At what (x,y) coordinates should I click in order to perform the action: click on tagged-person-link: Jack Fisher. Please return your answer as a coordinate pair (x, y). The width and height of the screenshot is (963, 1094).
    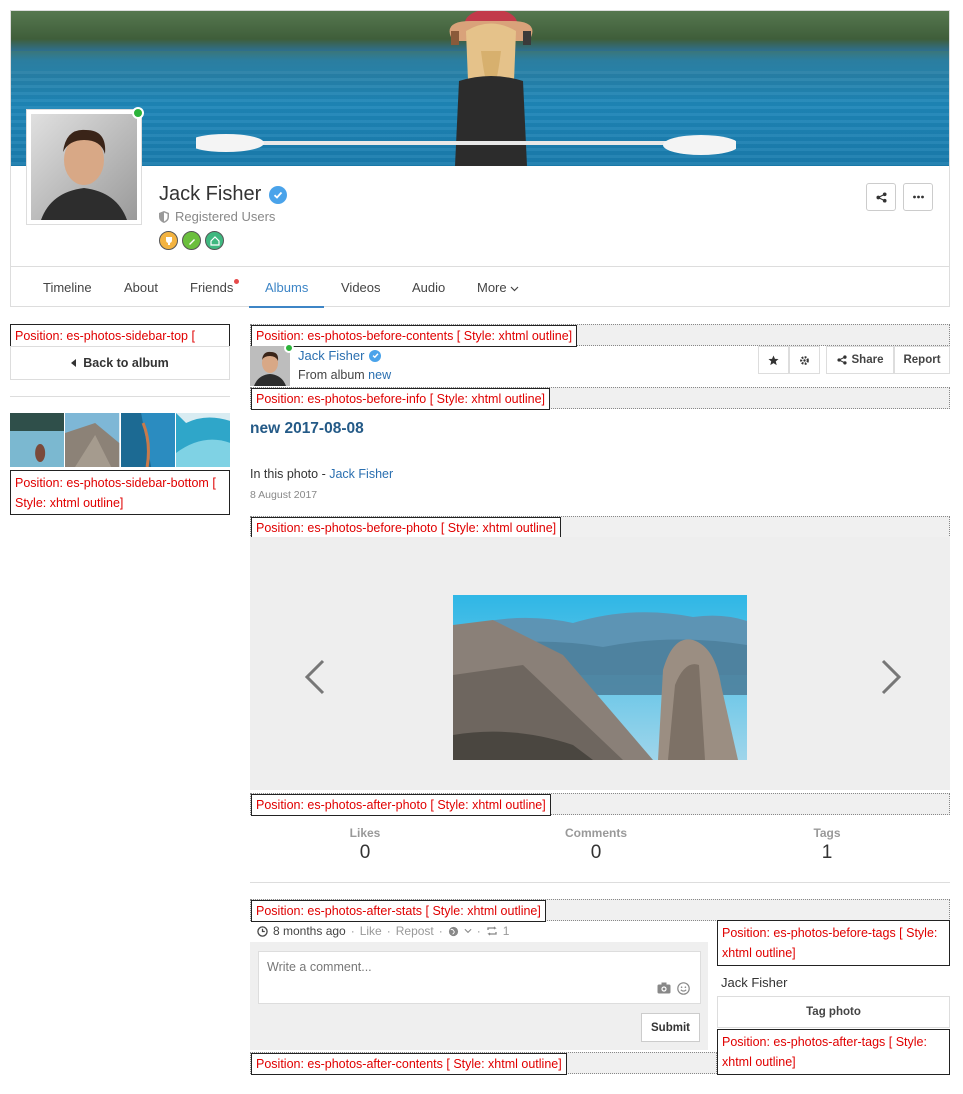
    Looking at the image, I should click on (361, 474).